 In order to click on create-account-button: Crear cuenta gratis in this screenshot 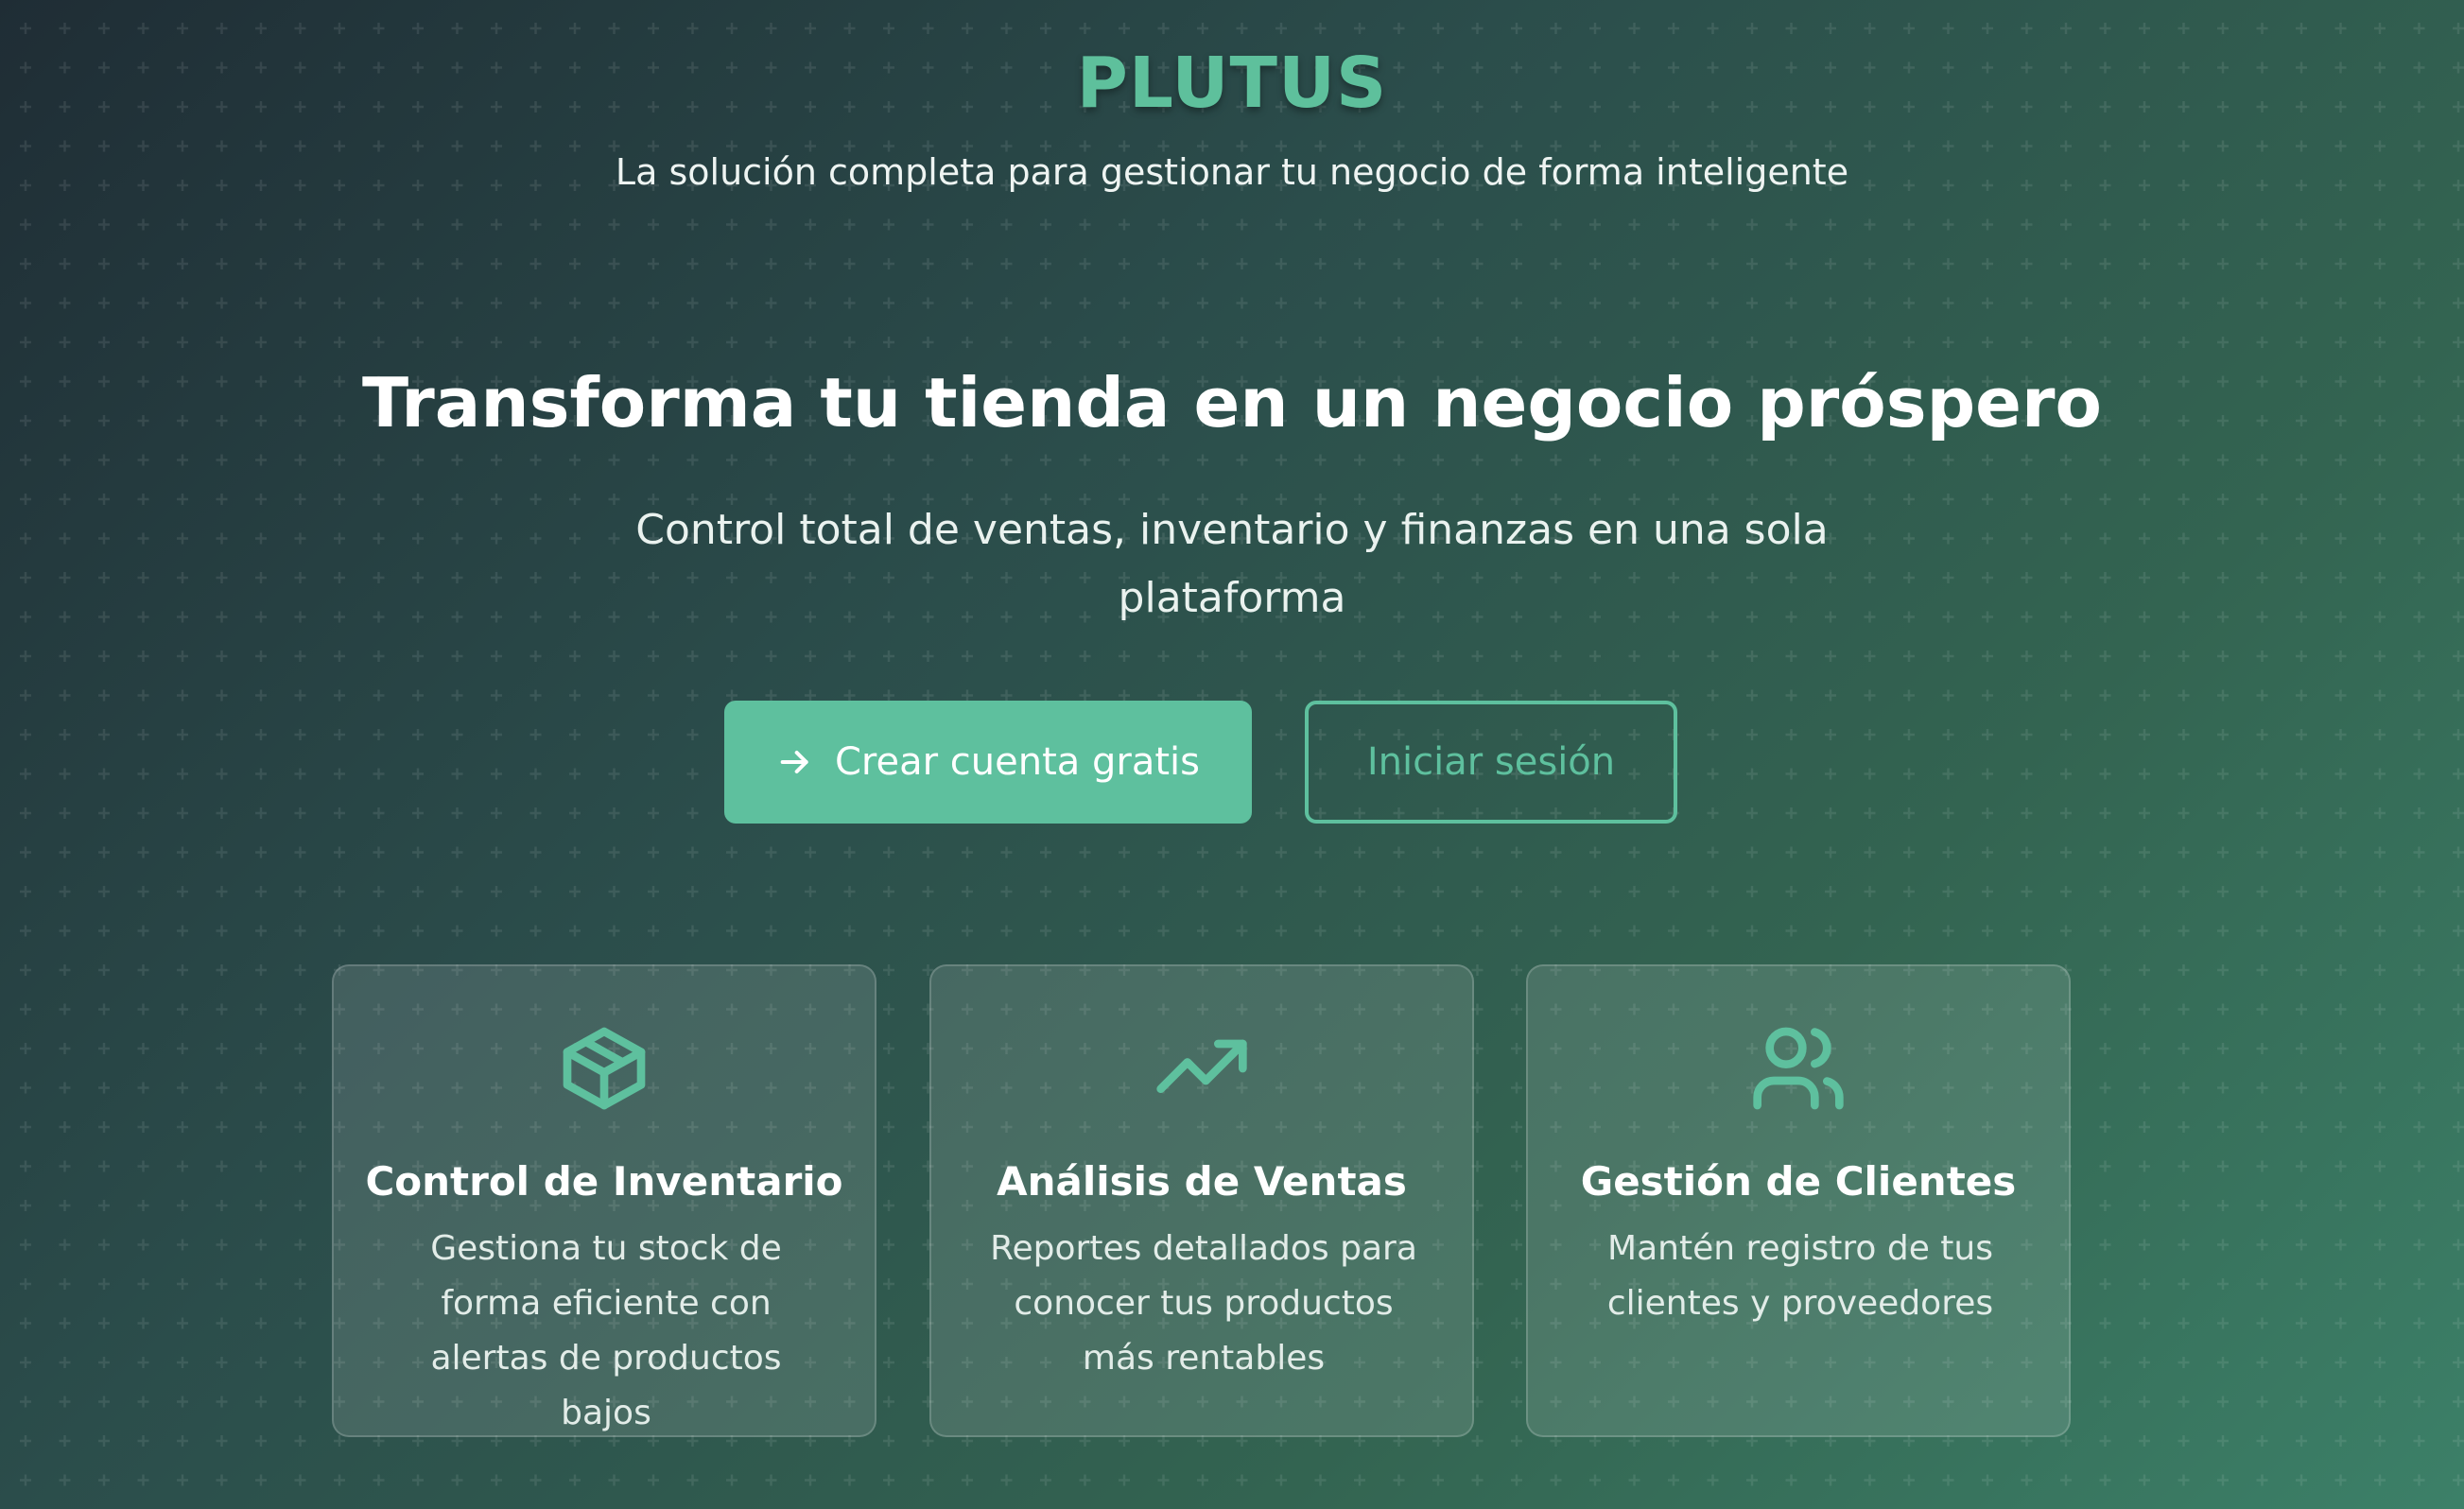, I will do `click(988, 762)`.